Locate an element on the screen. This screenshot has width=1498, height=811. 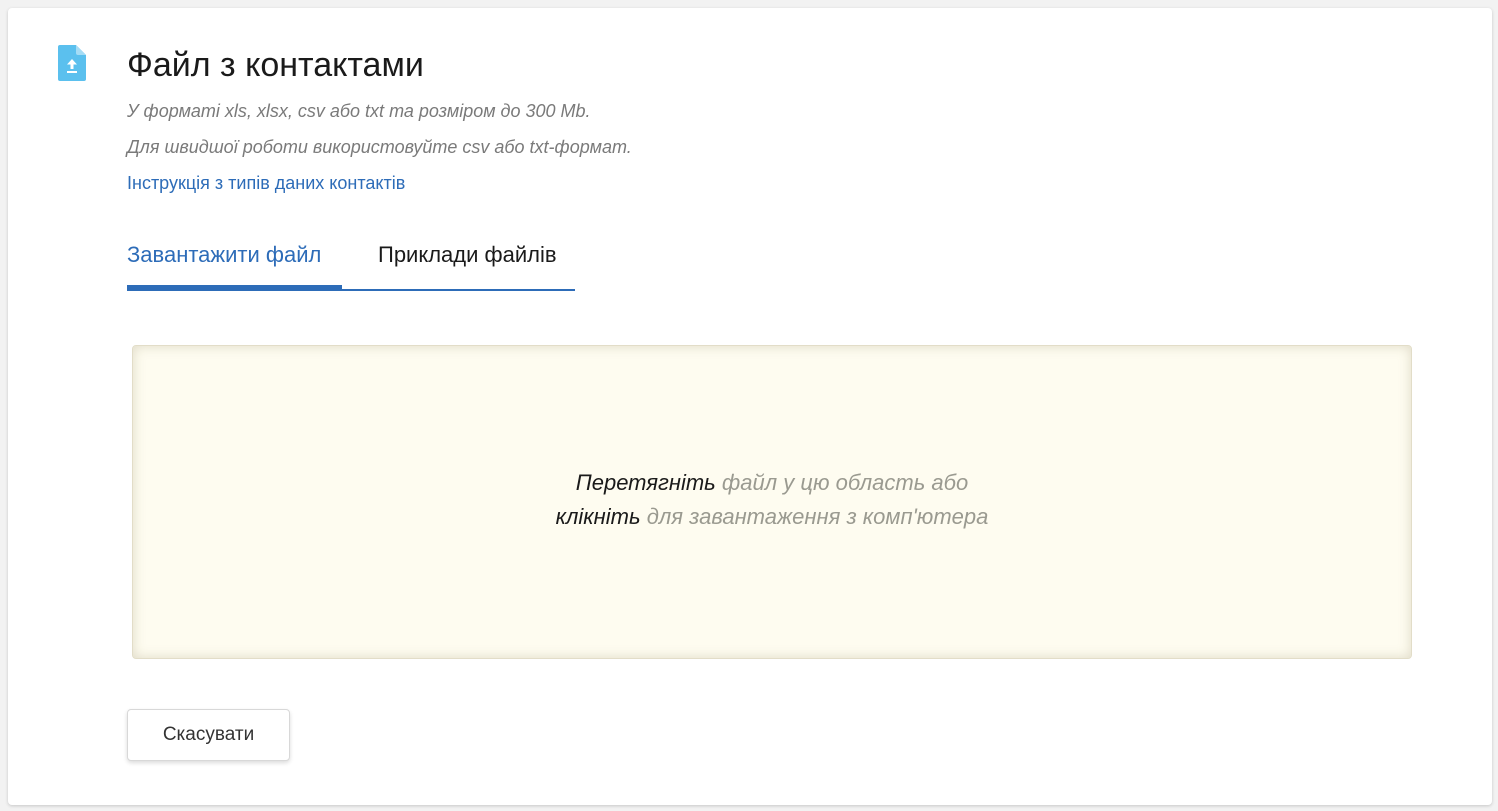
tab-bar: Завантажити файл Приклади файлів is located at coordinates (351, 262).